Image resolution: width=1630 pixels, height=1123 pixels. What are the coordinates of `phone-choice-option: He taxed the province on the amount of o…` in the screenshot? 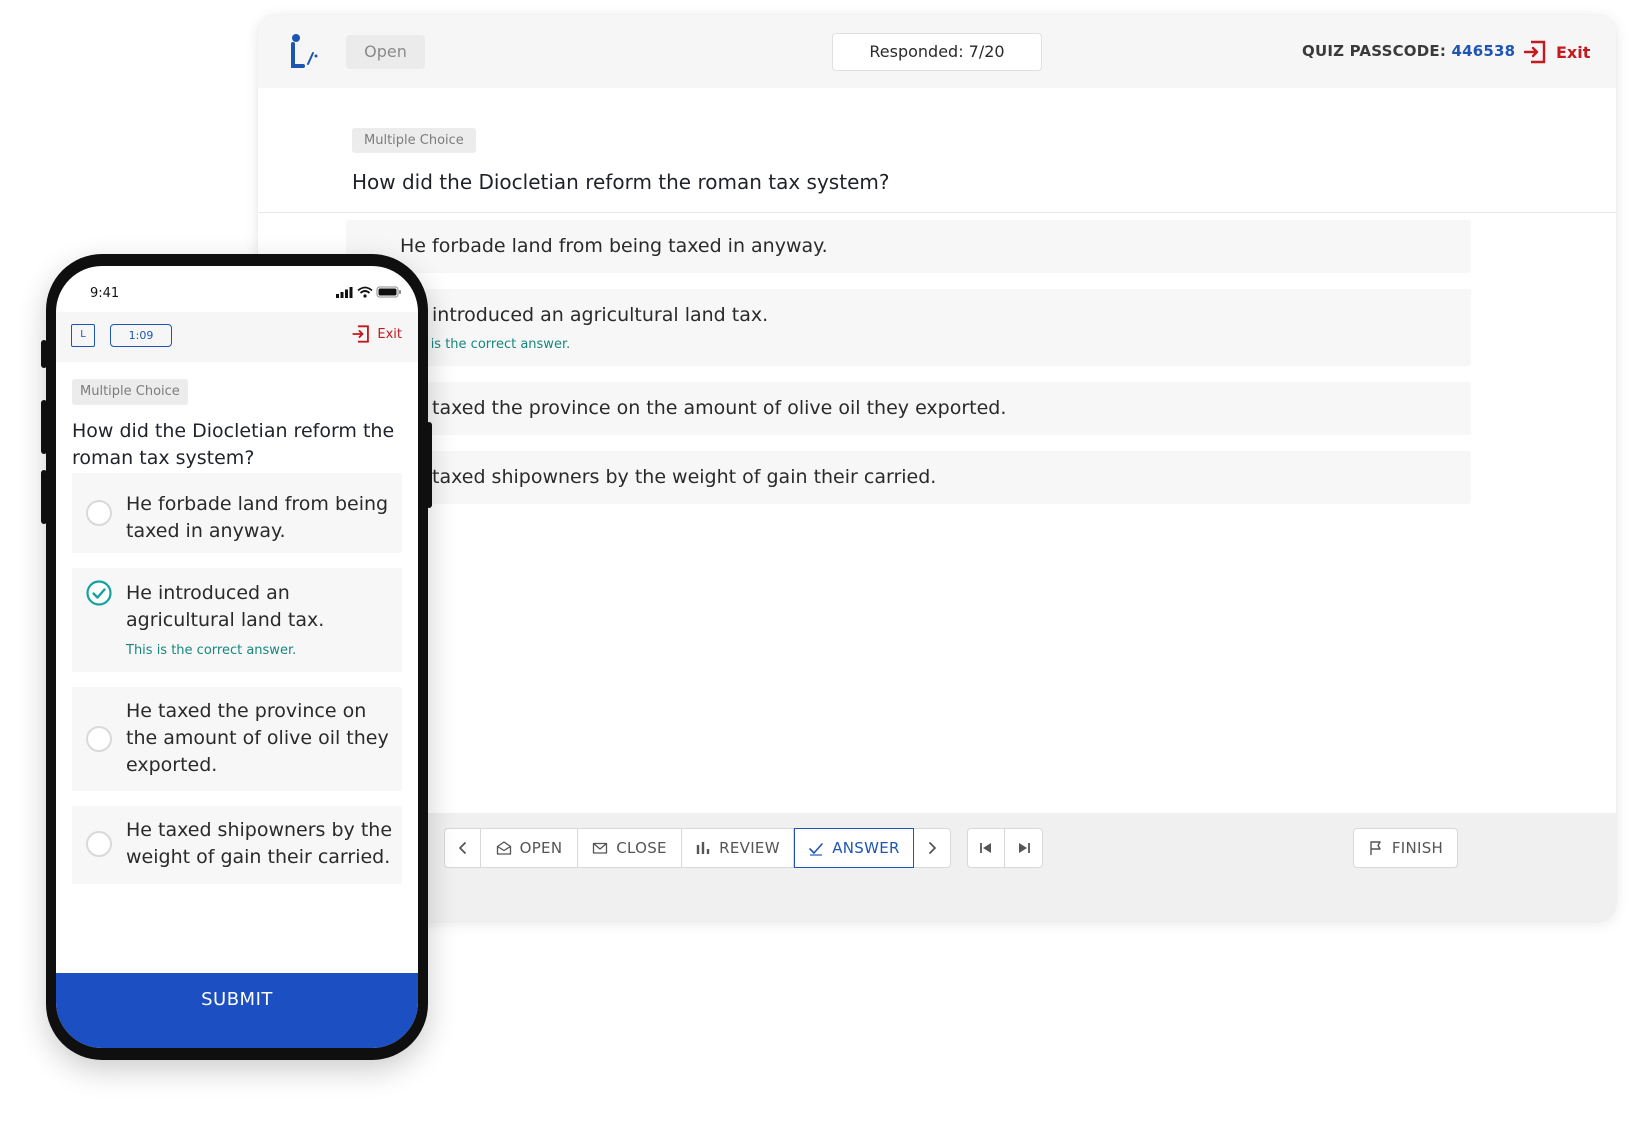 It's located at (237, 739).